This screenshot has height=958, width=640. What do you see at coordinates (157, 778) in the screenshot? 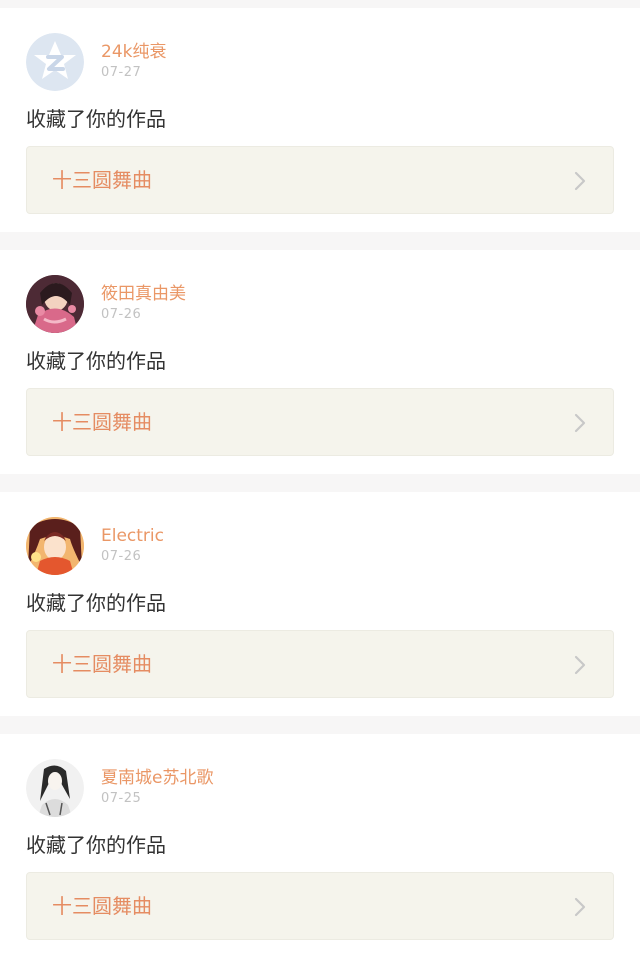
I see `username-link: 夏南城e苏北歌` at bounding box center [157, 778].